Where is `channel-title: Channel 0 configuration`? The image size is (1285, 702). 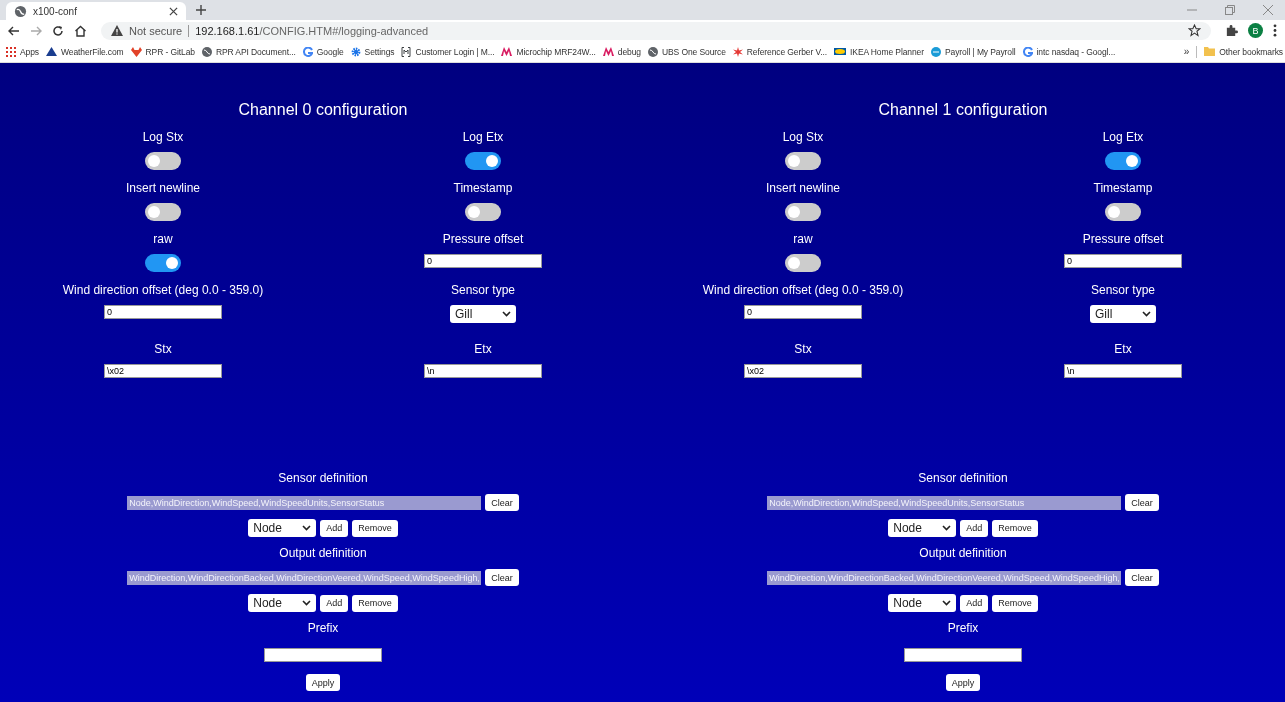 channel-title: Channel 0 configuration is located at coordinates (323, 110).